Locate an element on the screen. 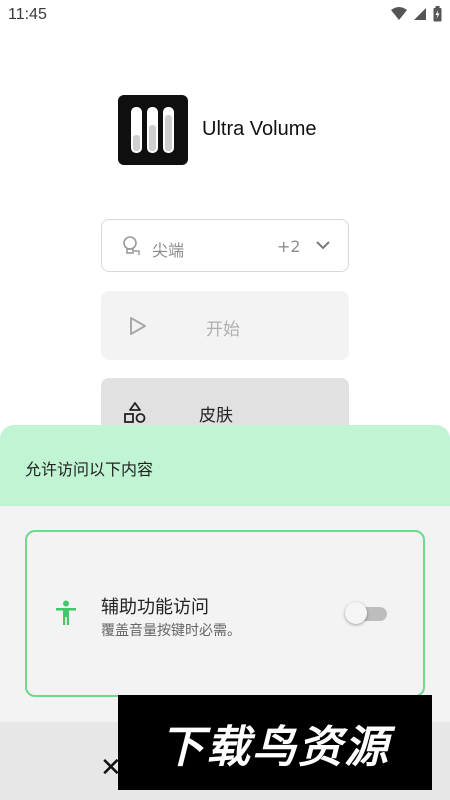  watermark-logo: 下载鸟资源 is located at coordinates (275, 742).